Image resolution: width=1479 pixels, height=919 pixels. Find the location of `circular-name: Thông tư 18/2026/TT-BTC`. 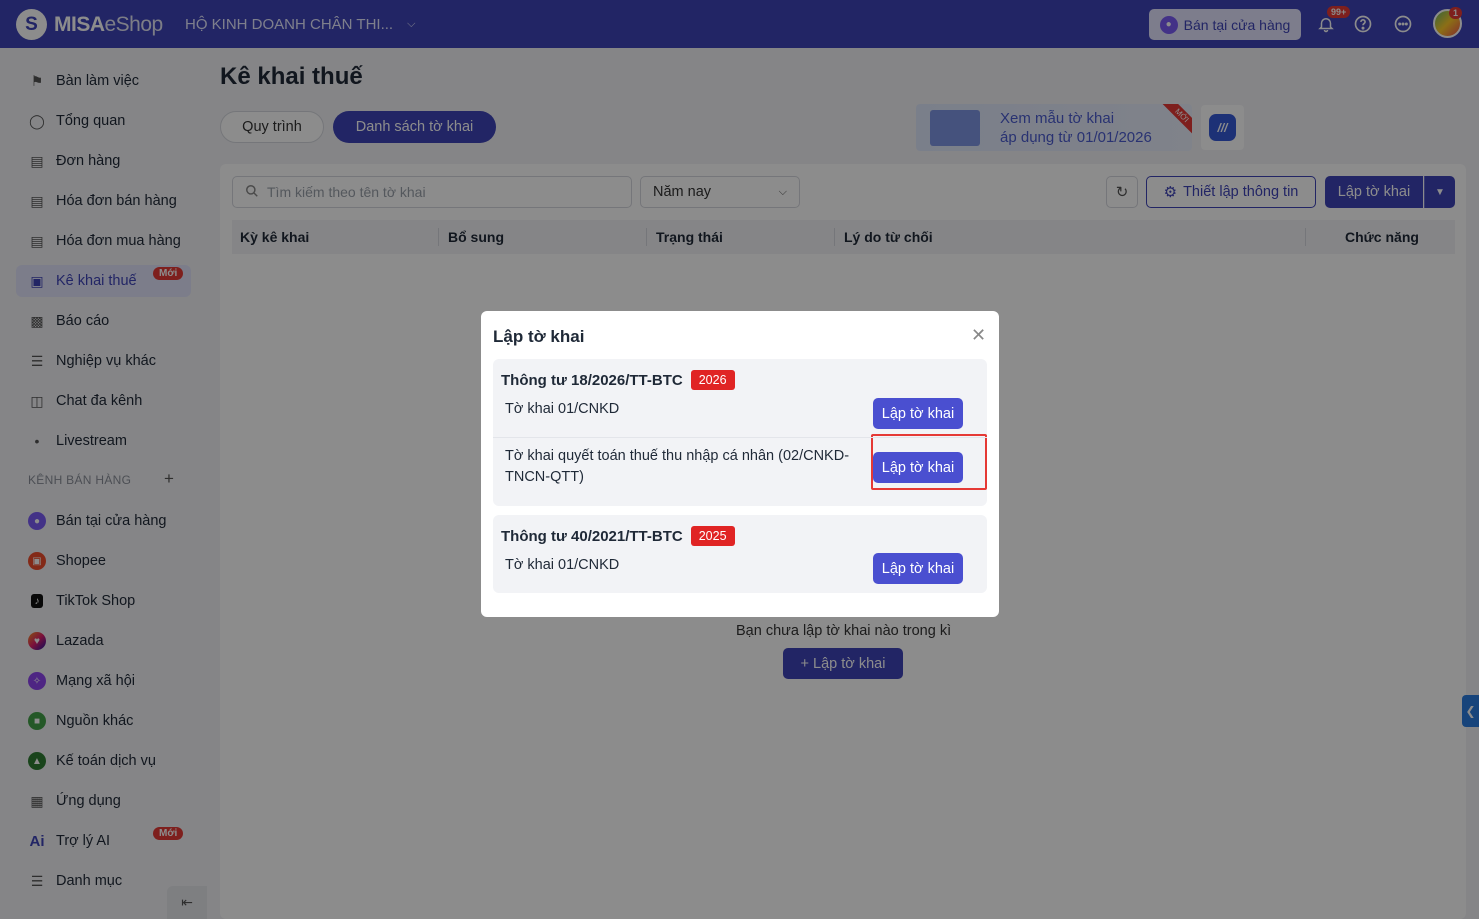

circular-name: Thông tư 18/2026/TT-BTC is located at coordinates (592, 380).